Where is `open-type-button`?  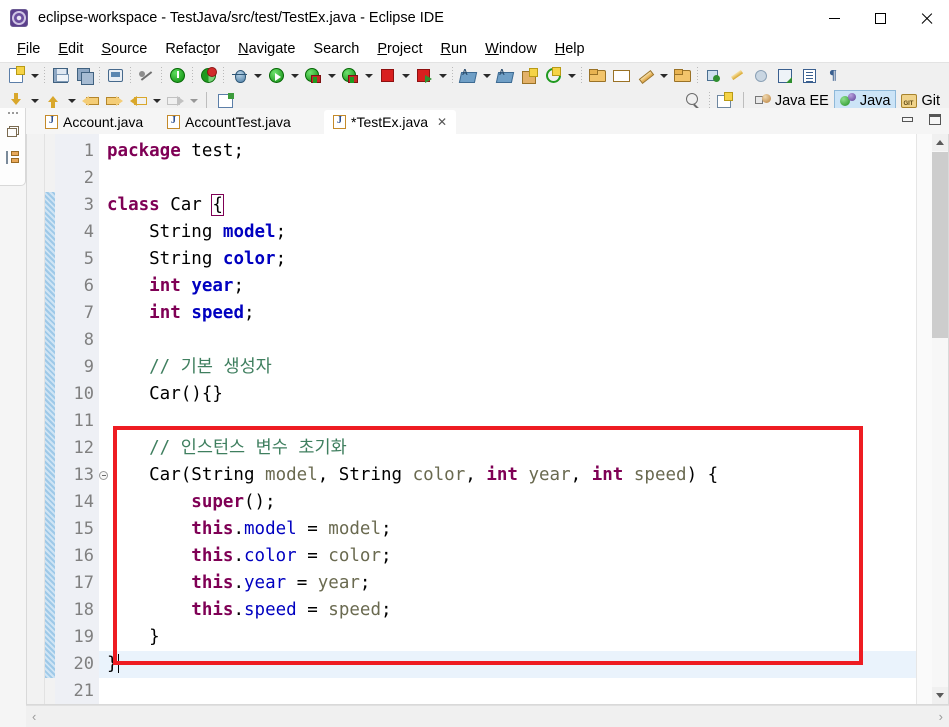
open-type-button is located at coordinates (597, 75).